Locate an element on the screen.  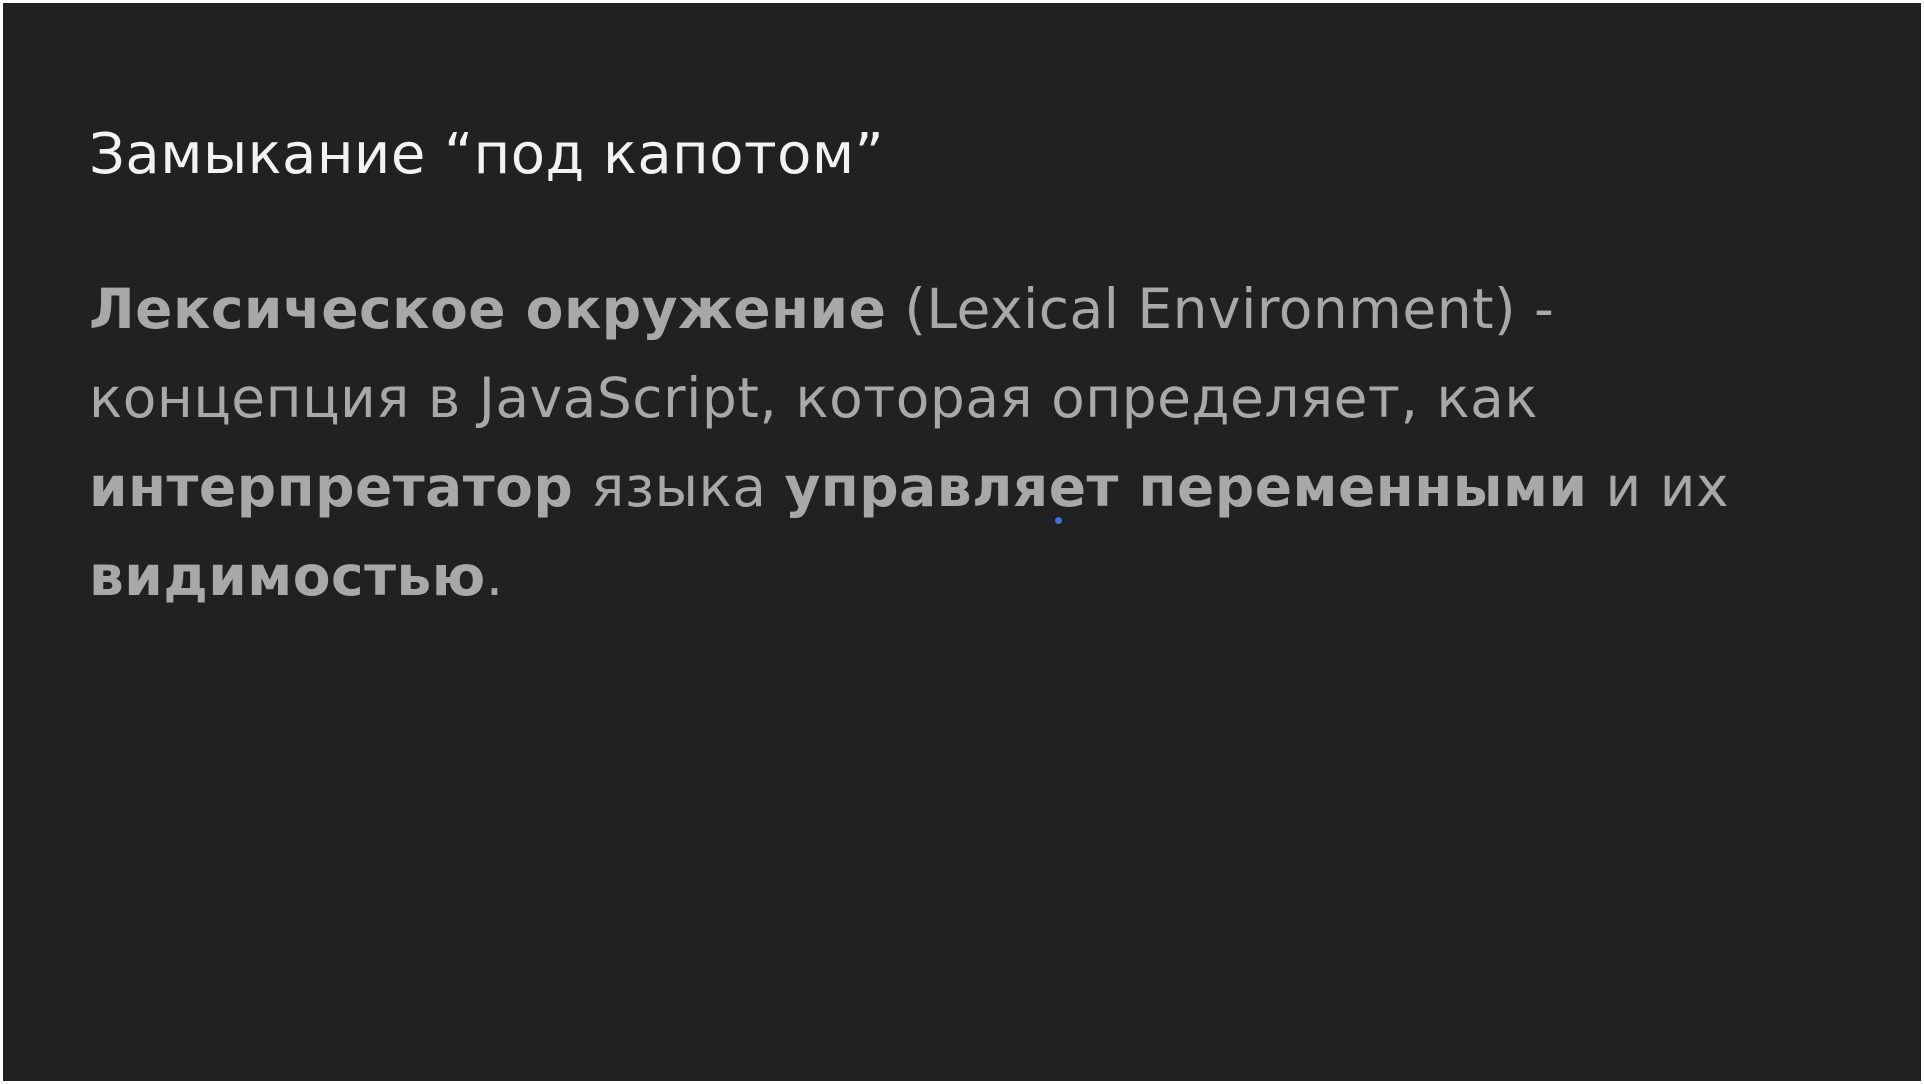
bold-manages-variables: управляет переменными is located at coordinates (1186, 487).